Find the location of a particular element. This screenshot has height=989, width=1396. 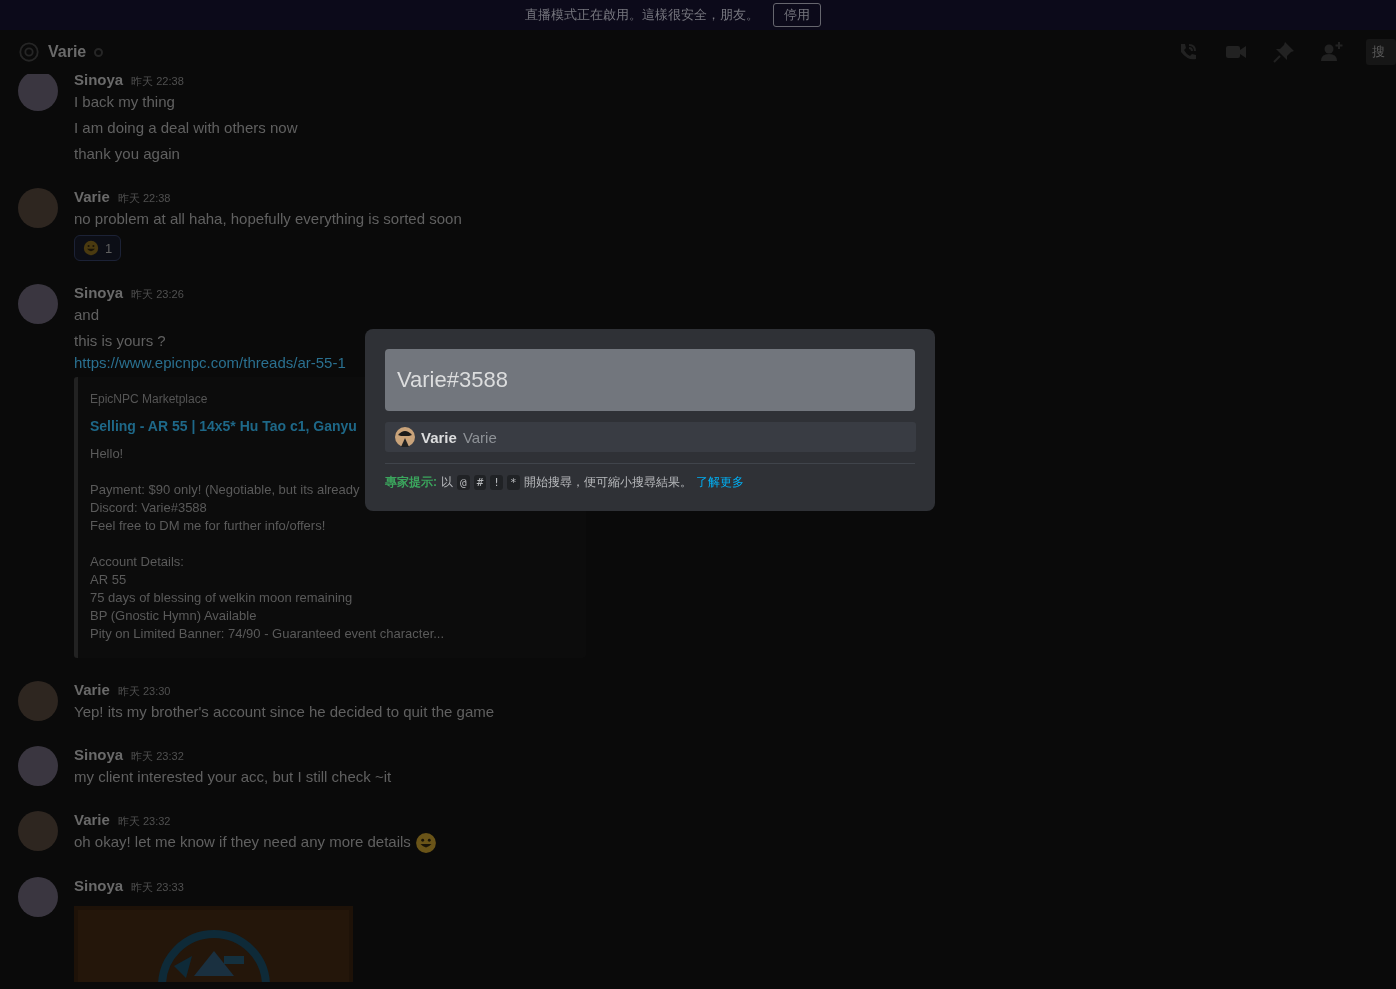

message-text: I am doing a deal with others now is located at coordinates (186, 128).